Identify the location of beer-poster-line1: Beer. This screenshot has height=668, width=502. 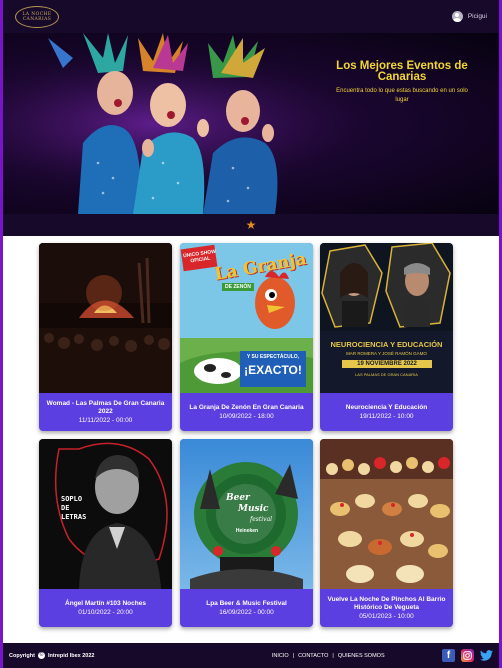
(238, 498).